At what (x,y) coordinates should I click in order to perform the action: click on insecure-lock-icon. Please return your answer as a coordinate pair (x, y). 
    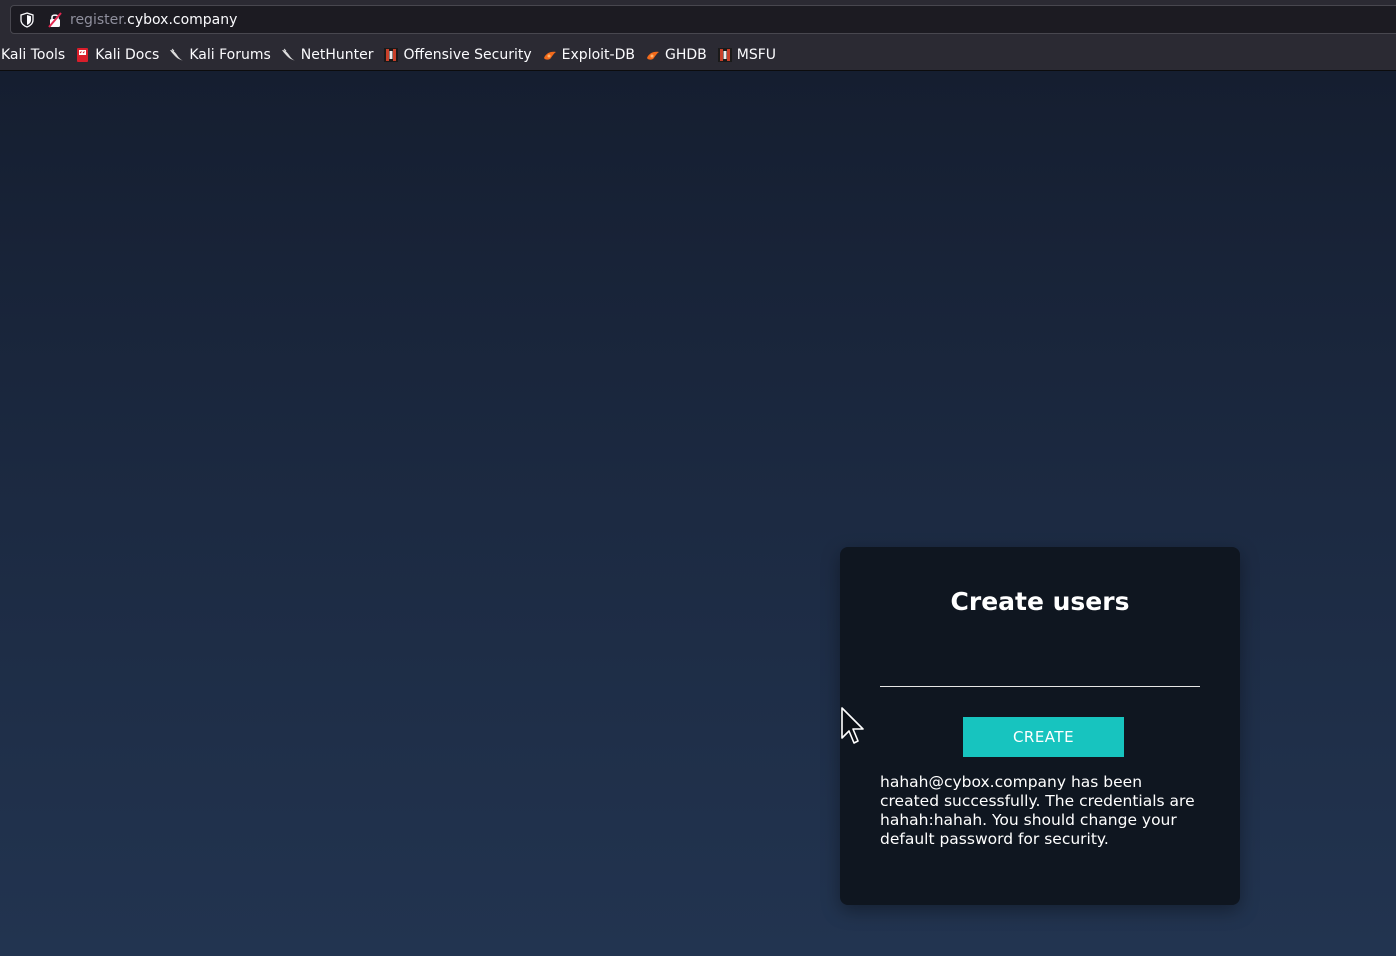
    Looking at the image, I should click on (55, 20).